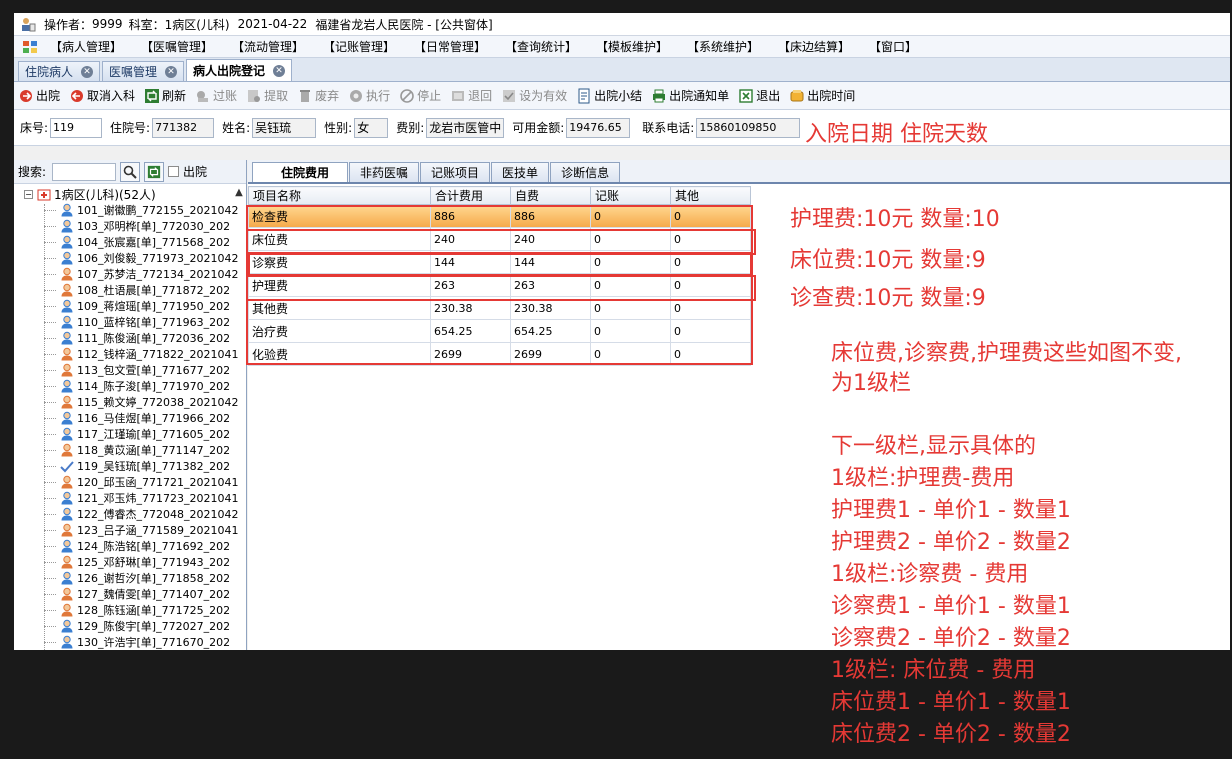 Image resolution: width=1232 pixels, height=759 pixels. What do you see at coordinates (455, 172) in the screenshot?
I see `tab-billing-items: 记账项目` at bounding box center [455, 172].